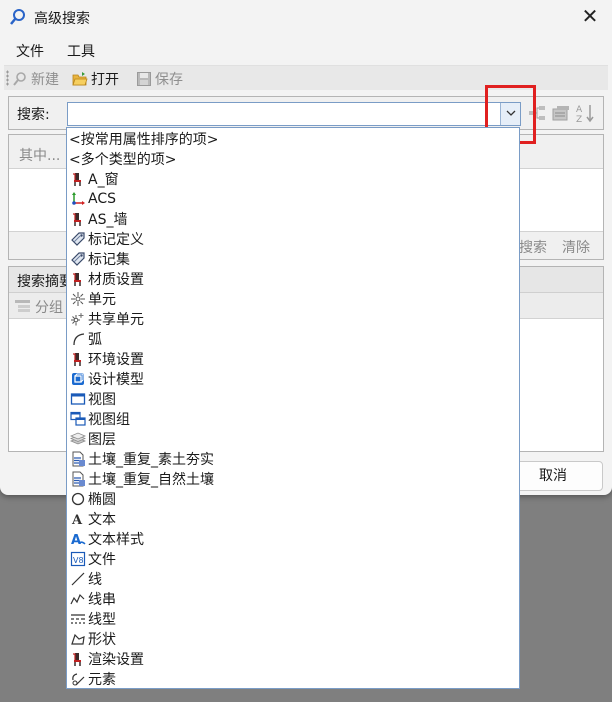  I want to click on toolbar-grip, so click(7, 78).